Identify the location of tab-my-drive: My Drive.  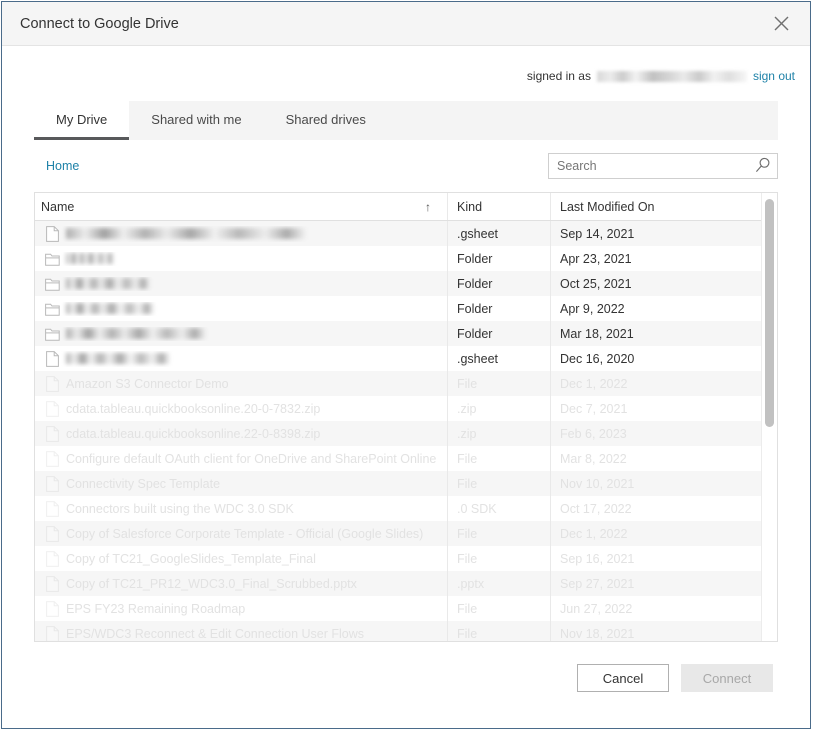
(82, 120).